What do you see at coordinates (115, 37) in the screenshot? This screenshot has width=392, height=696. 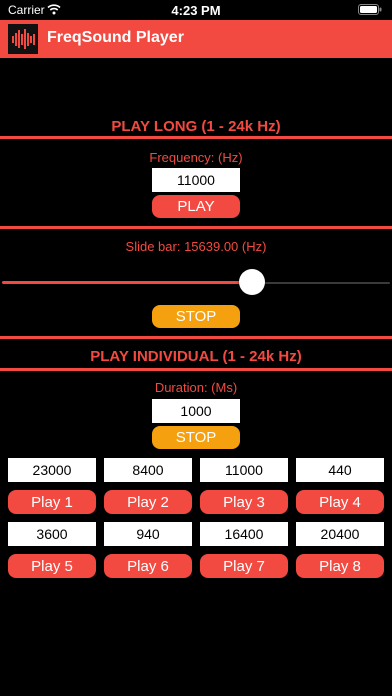 I see `app-title: FreqSound Player` at bounding box center [115, 37].